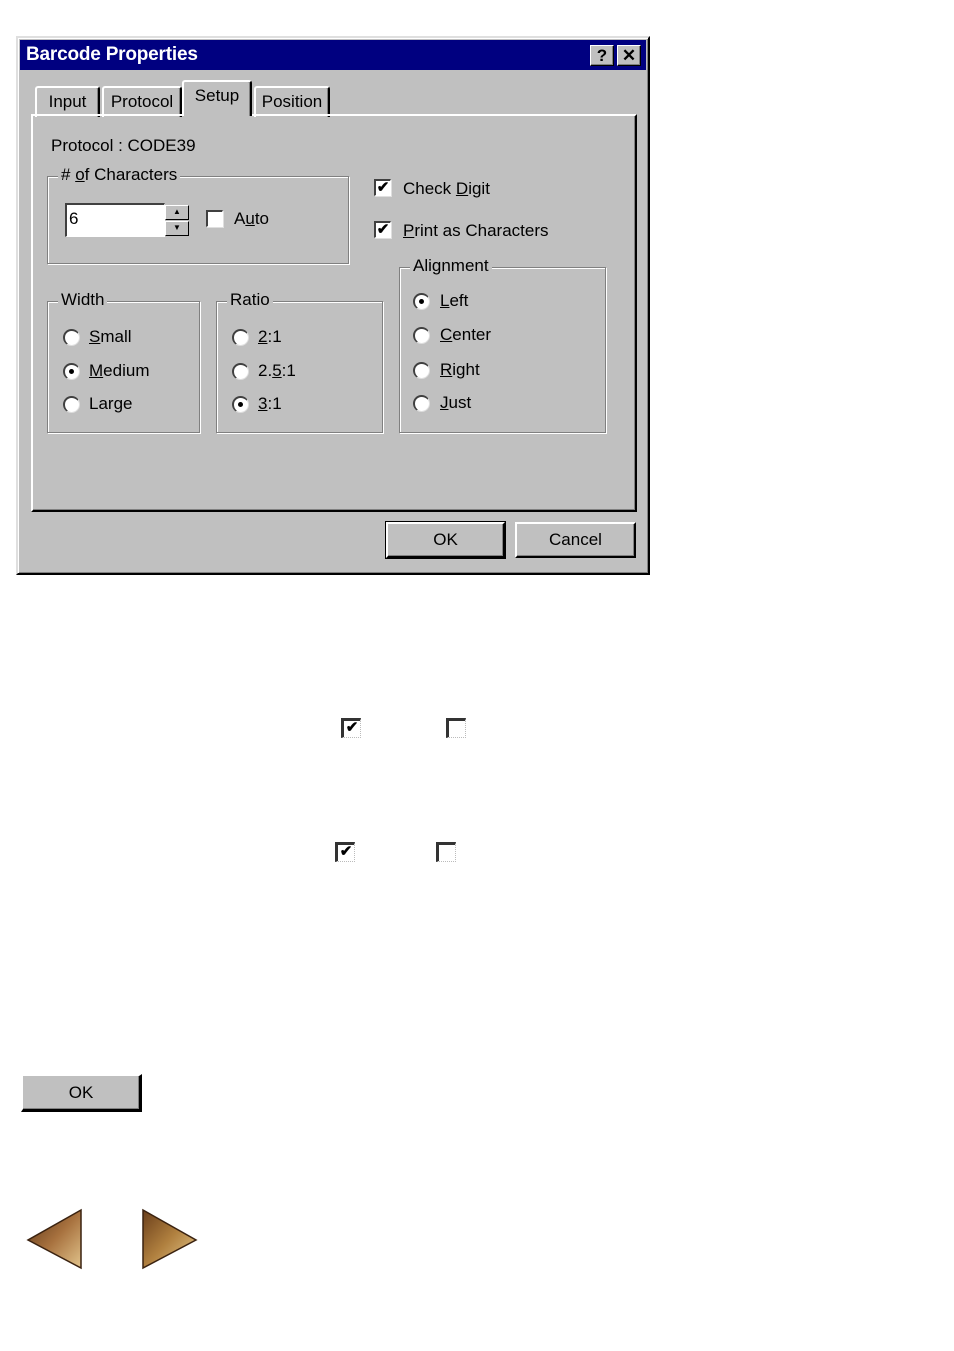  Describe the element at coordinates (333, 55) in the screenshot. I see `title-bar: Barcode Properties ? ✕` at that location.